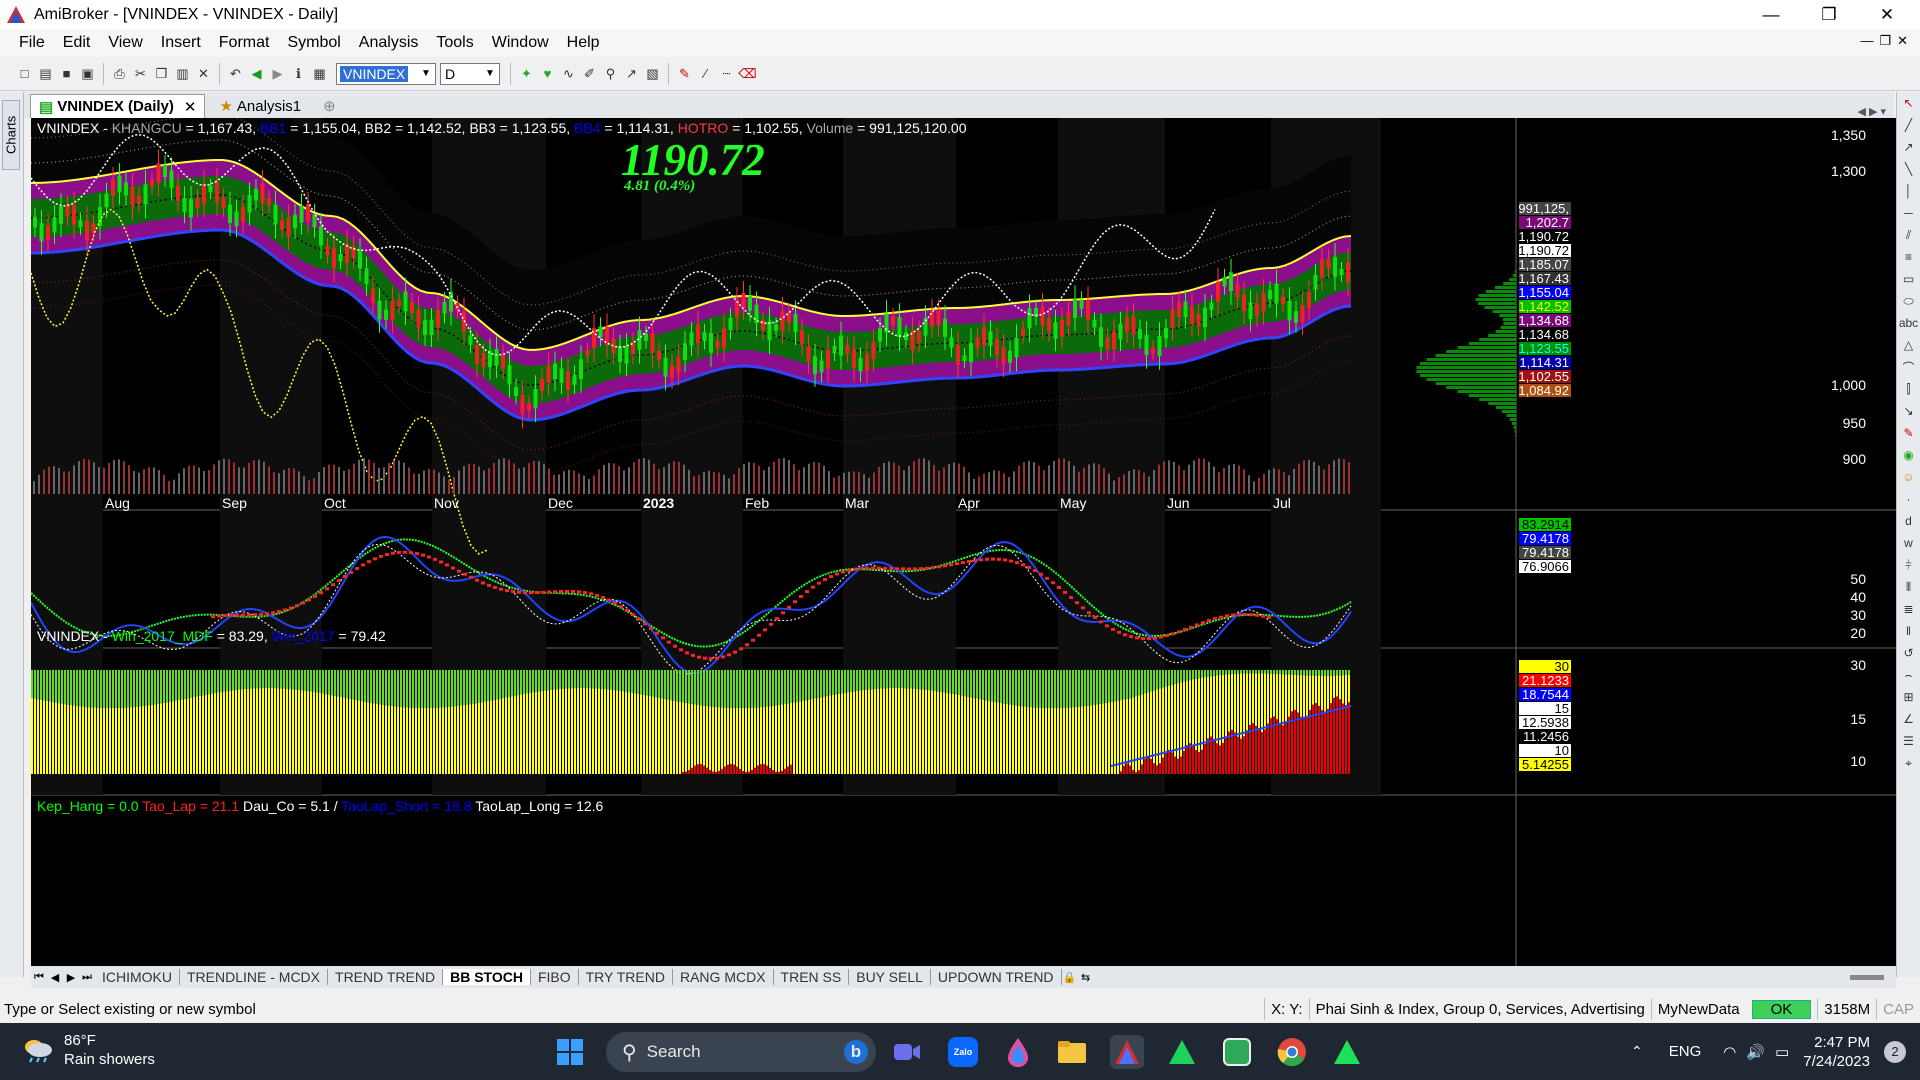 This screenshot has height=1080, width=1920. I want to click on first-sheet-icon: ⏮, so click(39, 977).